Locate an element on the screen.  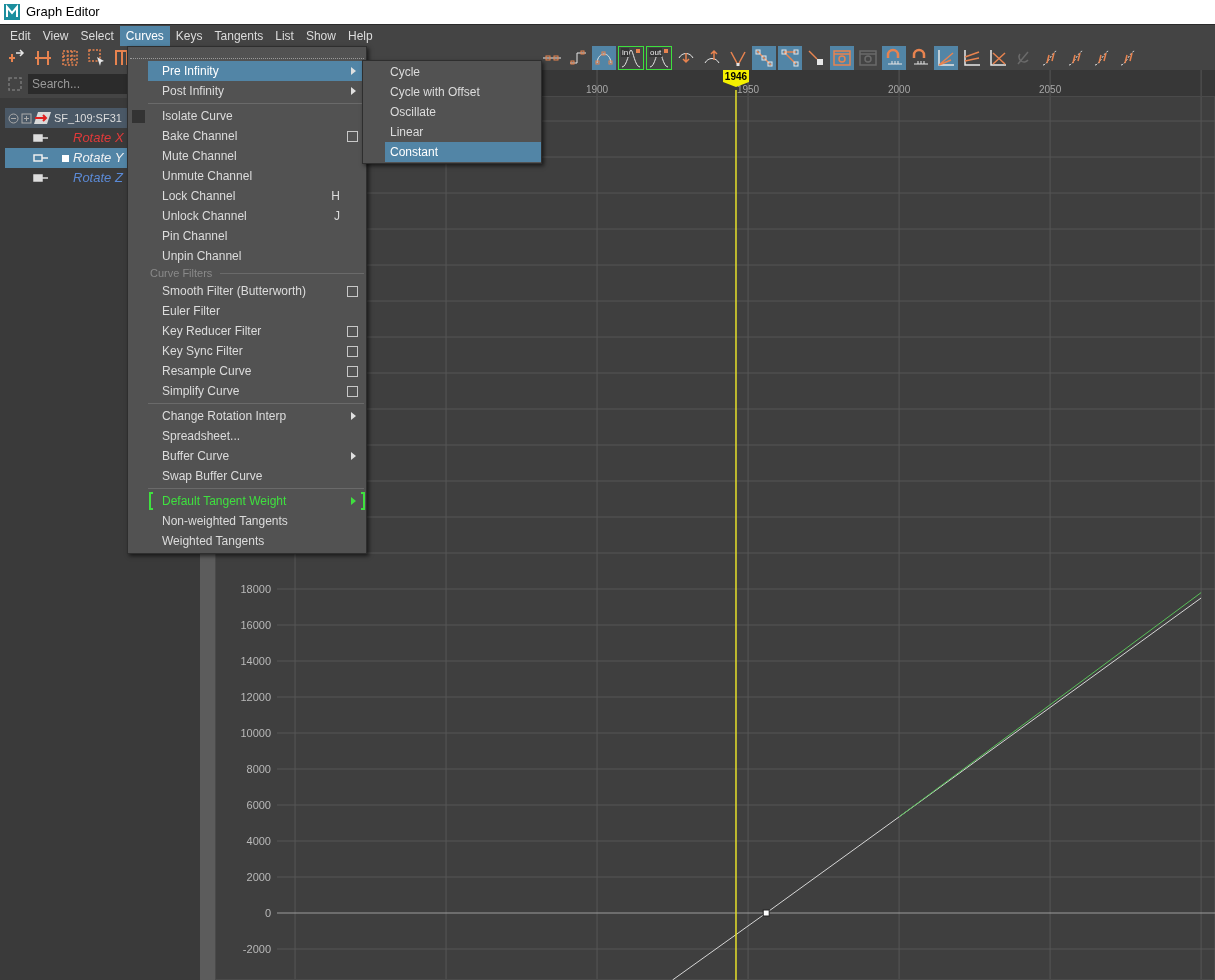
value-label: 18000 is located at coordinates (255, 589).